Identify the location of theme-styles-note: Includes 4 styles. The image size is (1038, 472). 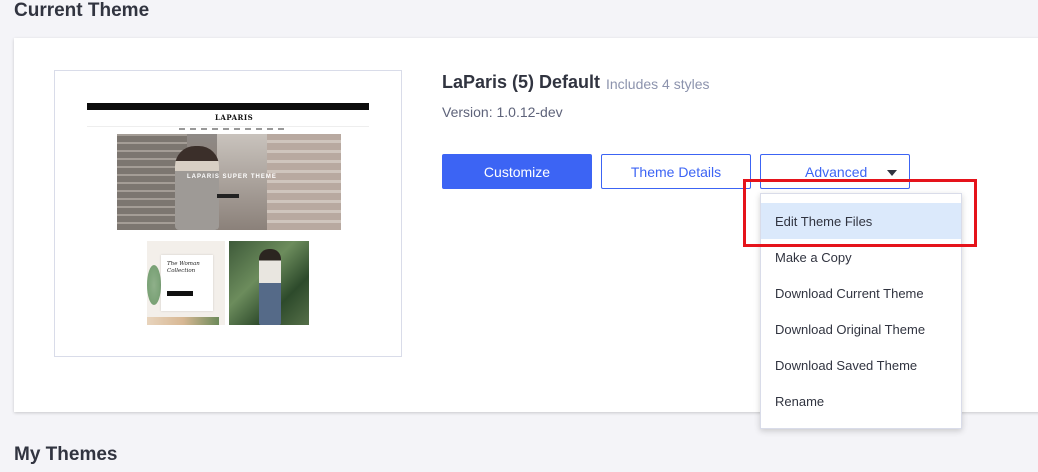
(658, 84).